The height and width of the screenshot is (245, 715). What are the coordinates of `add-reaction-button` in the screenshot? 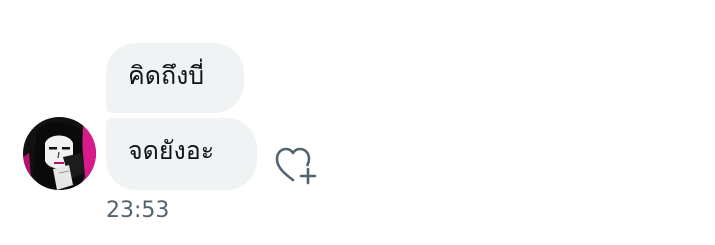 It's located at (296, 164).